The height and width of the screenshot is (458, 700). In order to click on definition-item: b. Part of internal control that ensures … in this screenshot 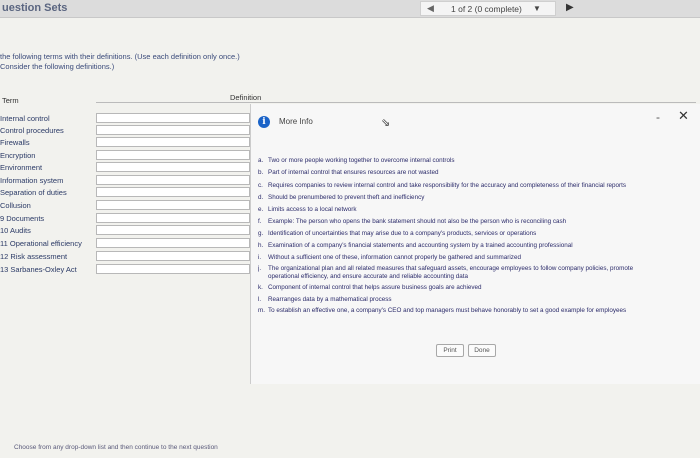, I will do `click(348, 172)`.